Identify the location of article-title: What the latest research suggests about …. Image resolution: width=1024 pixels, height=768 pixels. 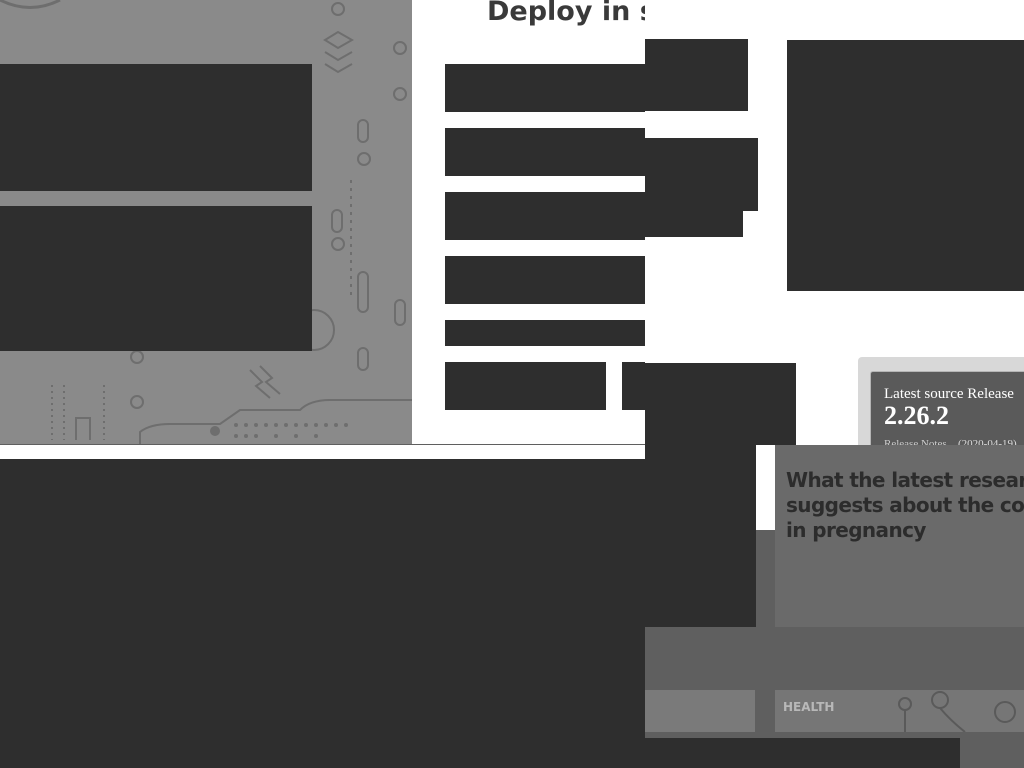
(905, 505).